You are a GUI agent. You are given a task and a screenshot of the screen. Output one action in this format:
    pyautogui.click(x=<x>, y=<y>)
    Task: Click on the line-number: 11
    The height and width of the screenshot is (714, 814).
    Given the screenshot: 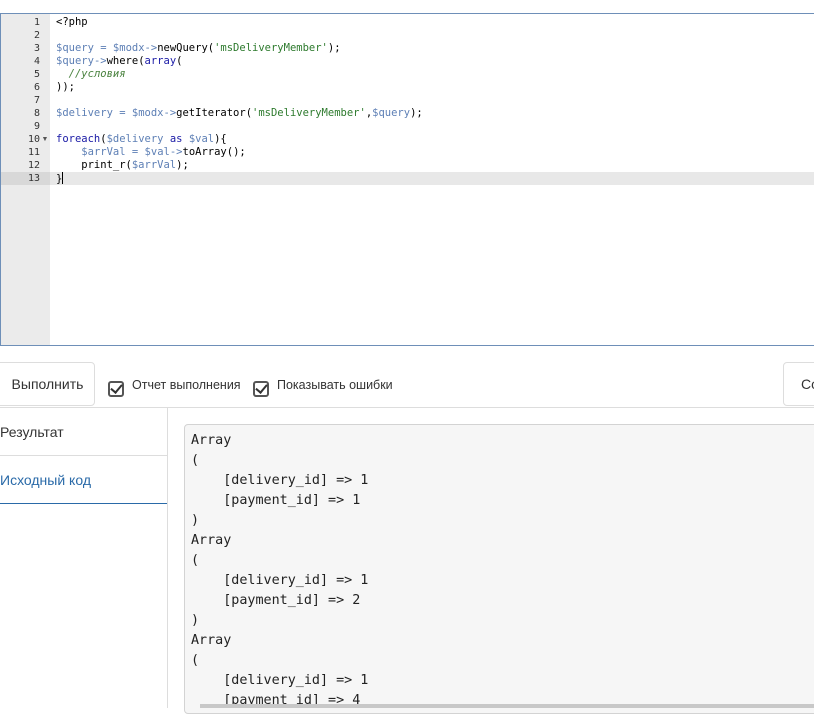 What is the action you would take?
    pyautogui.click(x=33, y=152)
    